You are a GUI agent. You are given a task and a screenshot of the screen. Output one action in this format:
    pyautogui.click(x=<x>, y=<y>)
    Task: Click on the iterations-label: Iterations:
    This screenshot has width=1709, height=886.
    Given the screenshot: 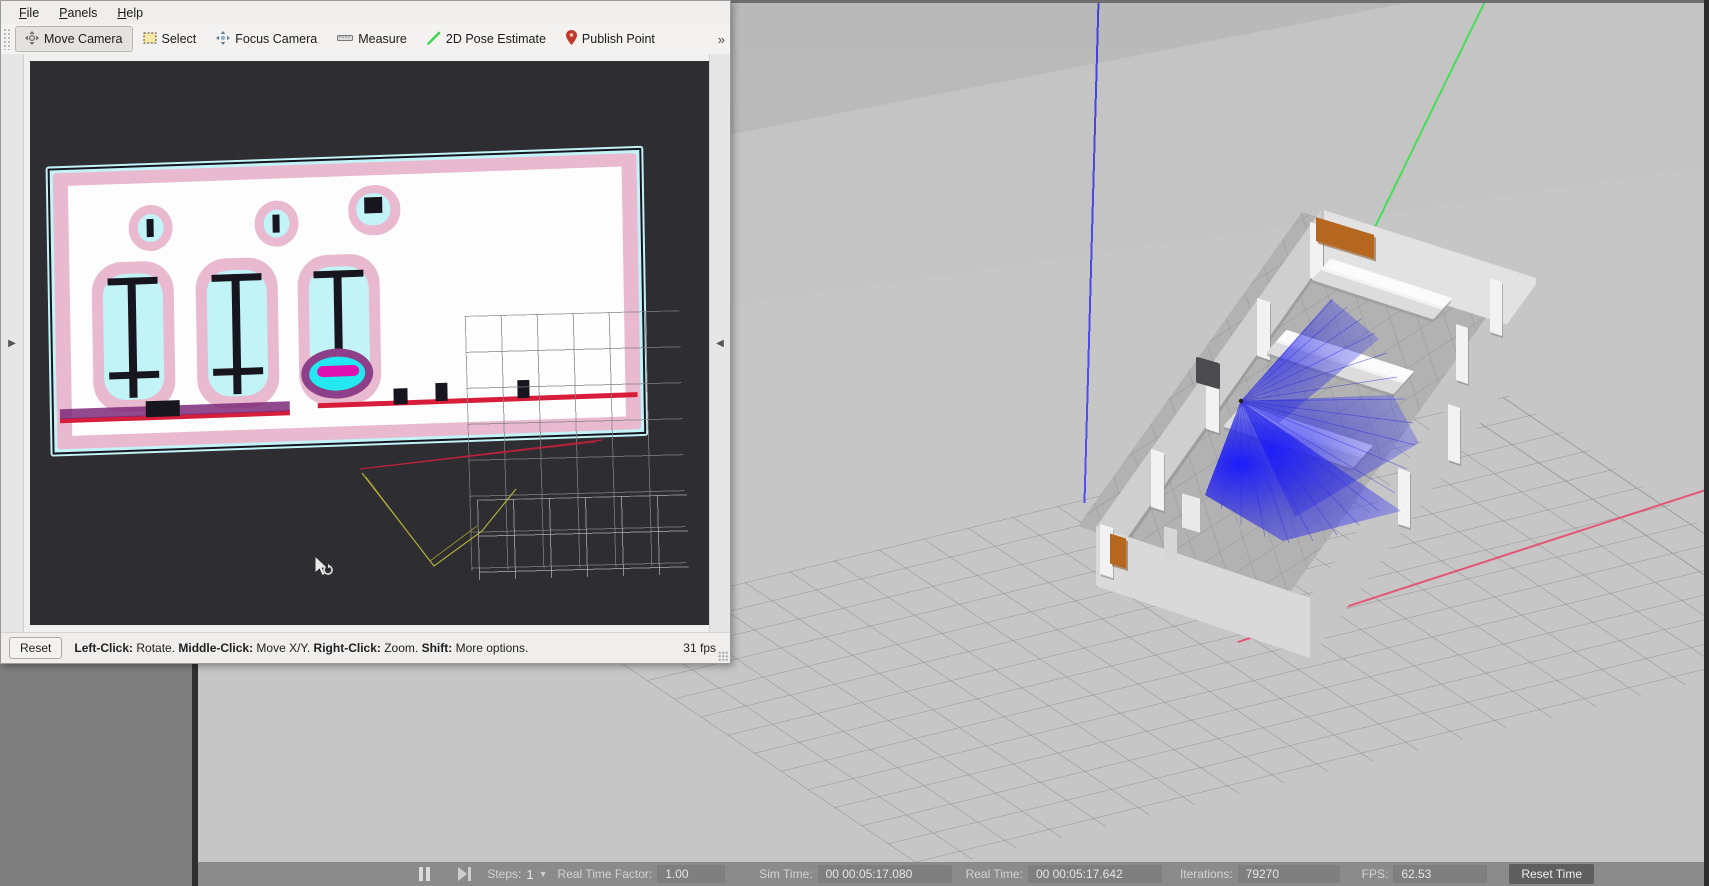 What is the action you would take?
    pyautogui.click(x=1206, y=874)
    